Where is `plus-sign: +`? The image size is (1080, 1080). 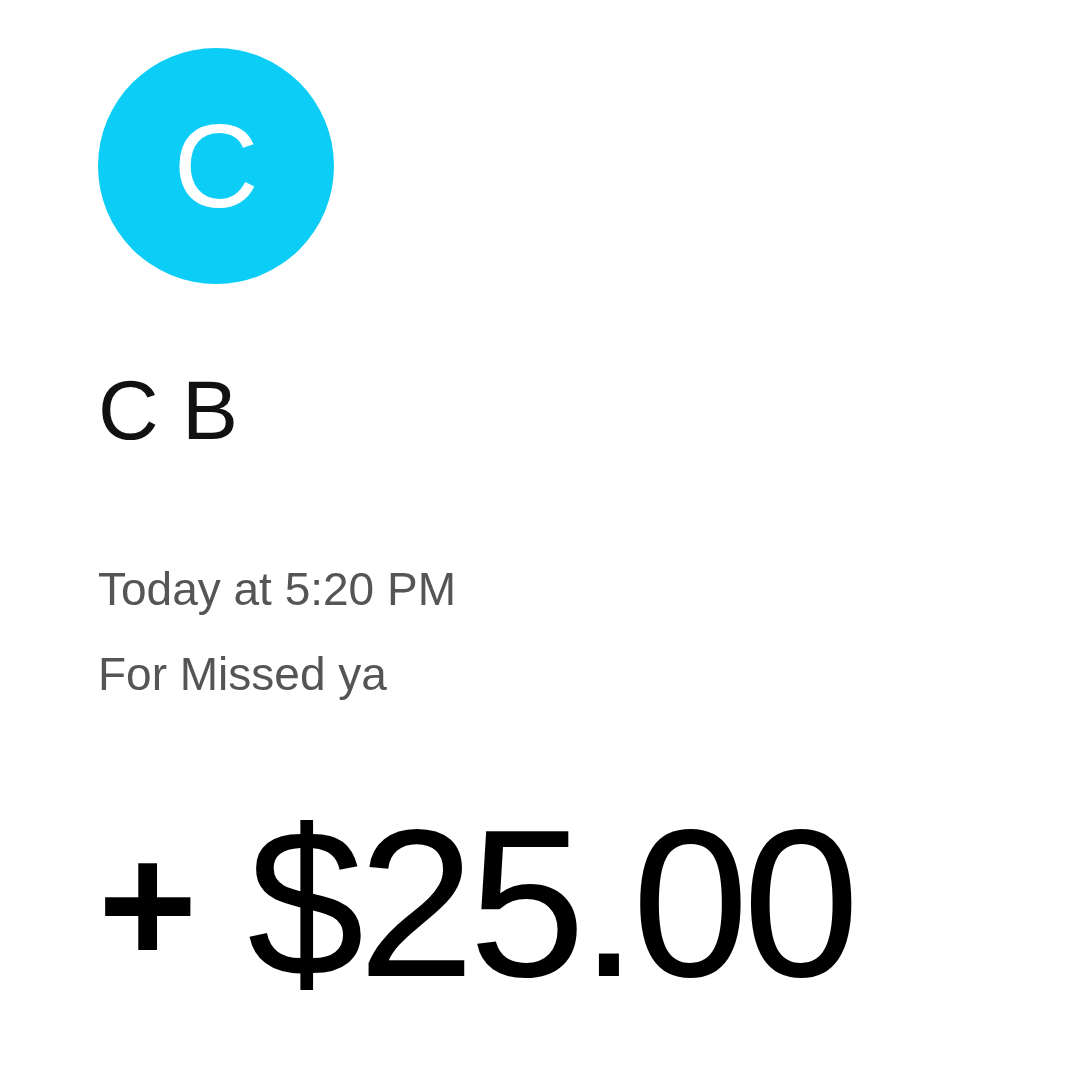 plus-sign: + is located at coordinates (148, 904).